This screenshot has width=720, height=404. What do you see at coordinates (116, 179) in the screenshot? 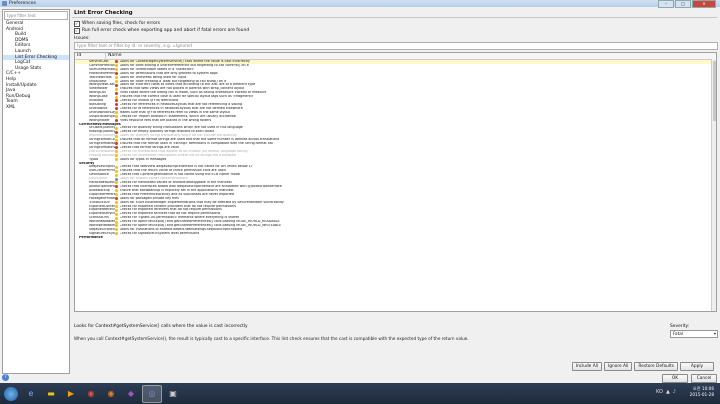
I see `info-icon` at bounding box center [116, 179].